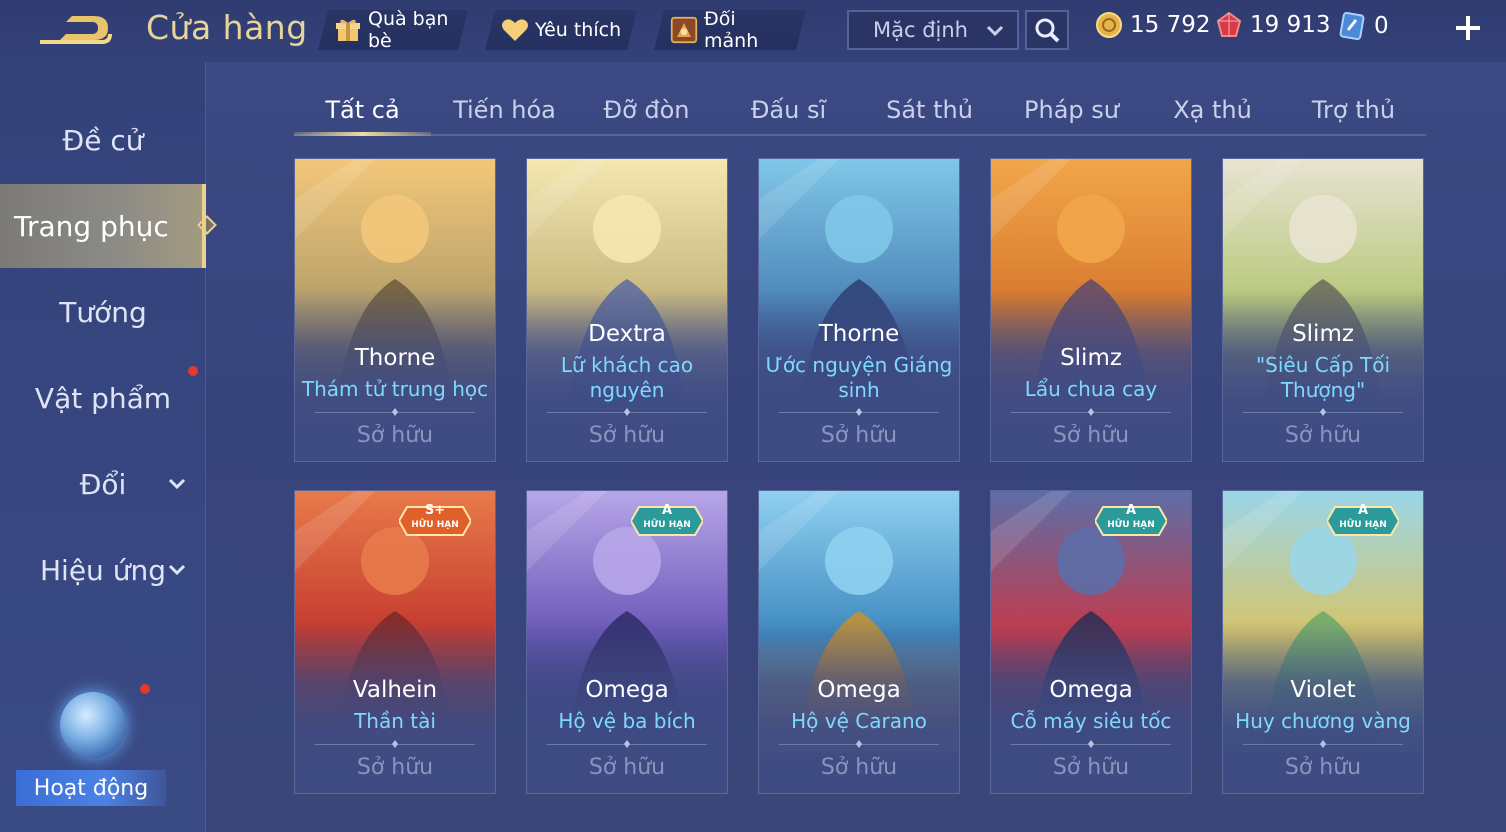  What do you see at coordinates (627, 334) in the screenshot?
I see `hero-name: Dextra` at bounding box center [627, 334].